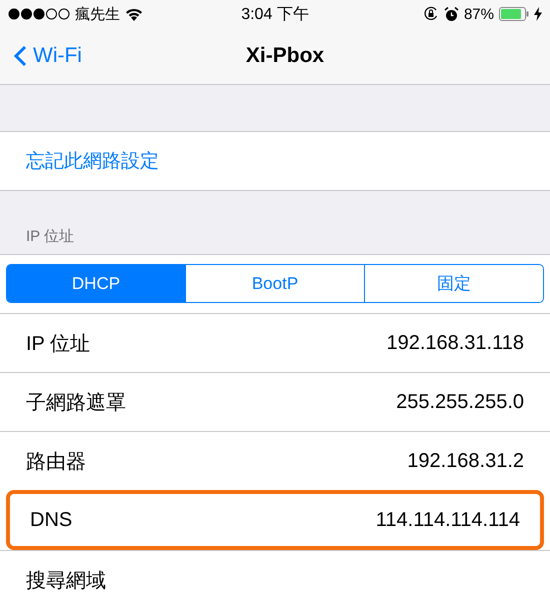 The image size is (550, 600). Describe the element at coordinates (134, 14) in the screenshot. I see `wifi-icon` at that location.